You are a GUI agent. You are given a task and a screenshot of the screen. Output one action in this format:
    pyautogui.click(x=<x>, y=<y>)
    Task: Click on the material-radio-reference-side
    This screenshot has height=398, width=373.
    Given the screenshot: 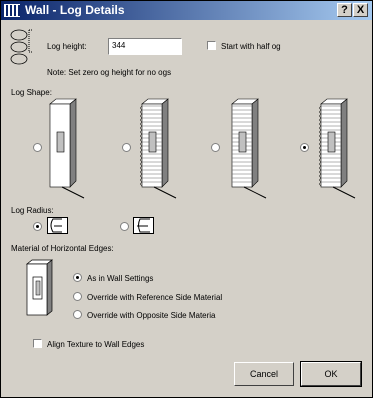 What is the action you would take?
    pyautogui.click(x=77, y=296)
    